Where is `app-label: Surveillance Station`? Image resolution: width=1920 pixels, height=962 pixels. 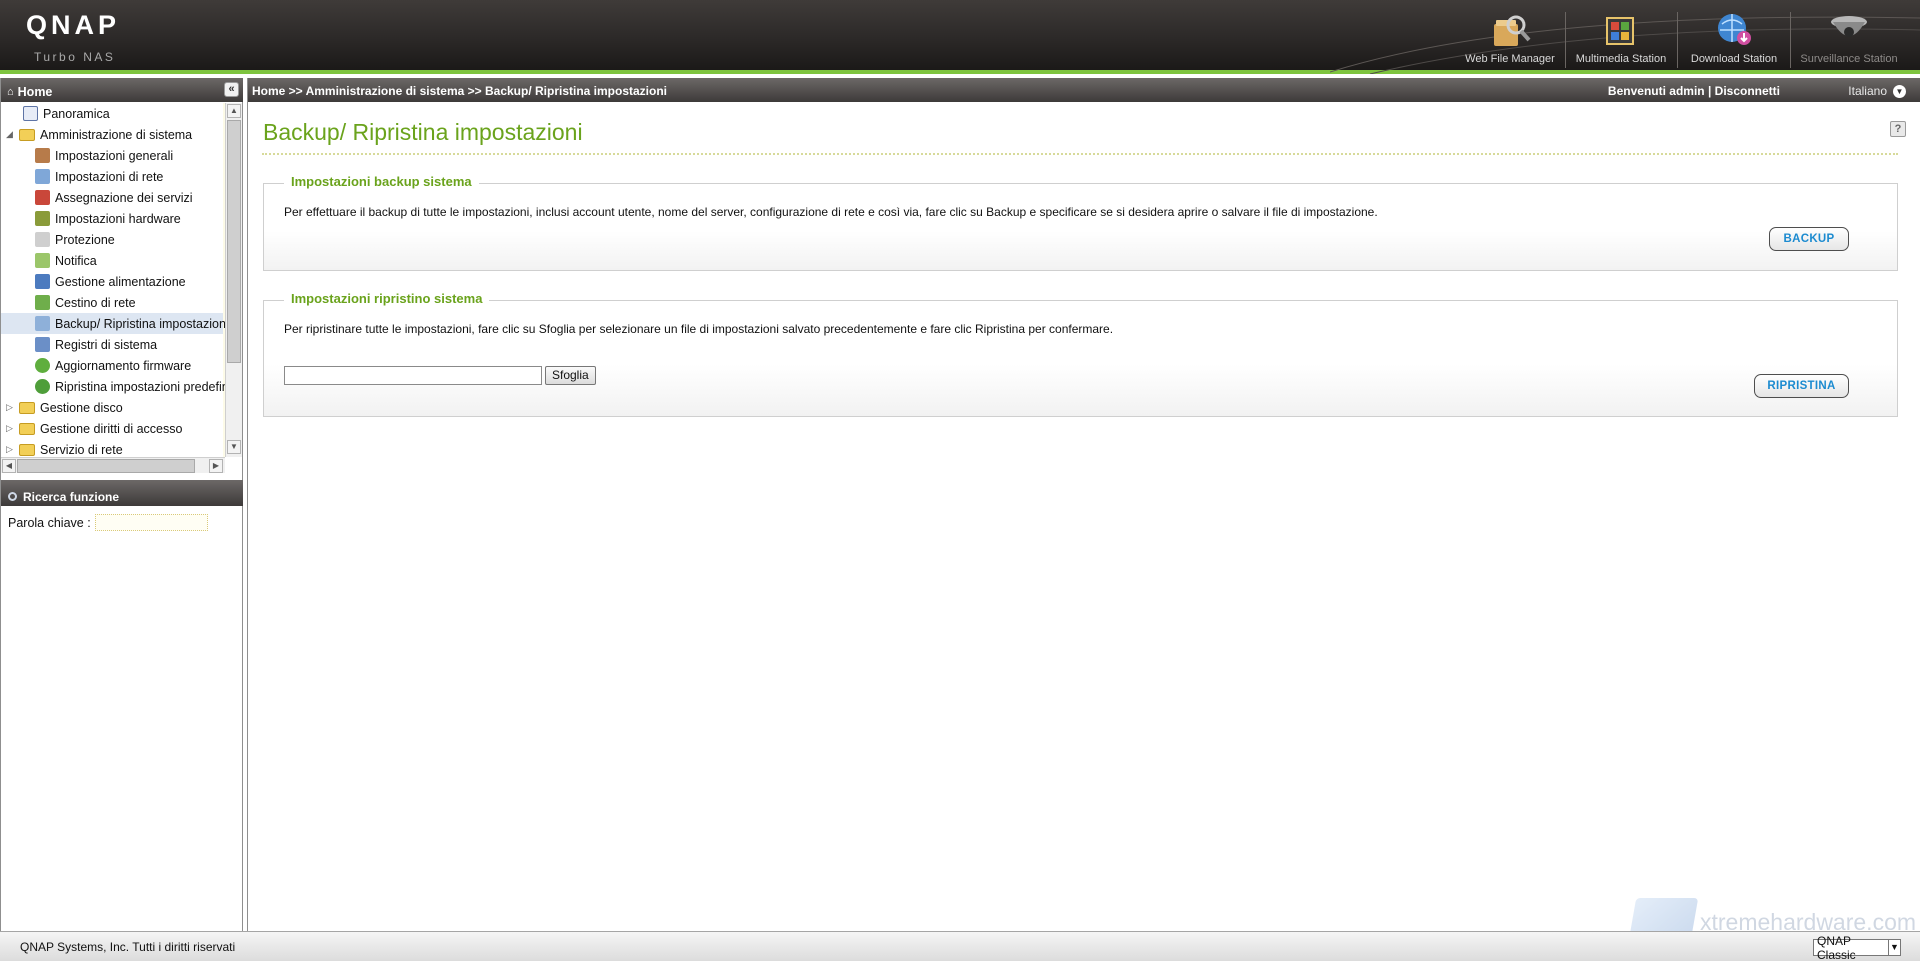
app-label: Surveillance Station is located at coordinates (1849, 59).